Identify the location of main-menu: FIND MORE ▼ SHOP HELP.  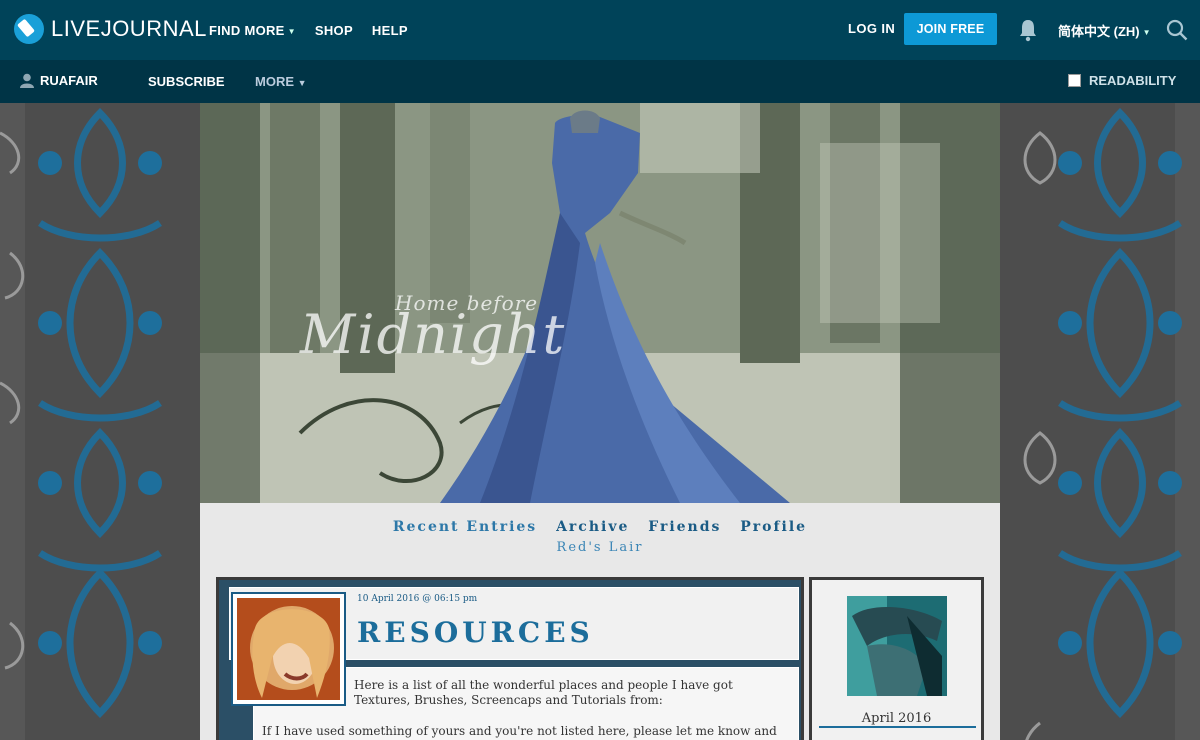
(318, 30).